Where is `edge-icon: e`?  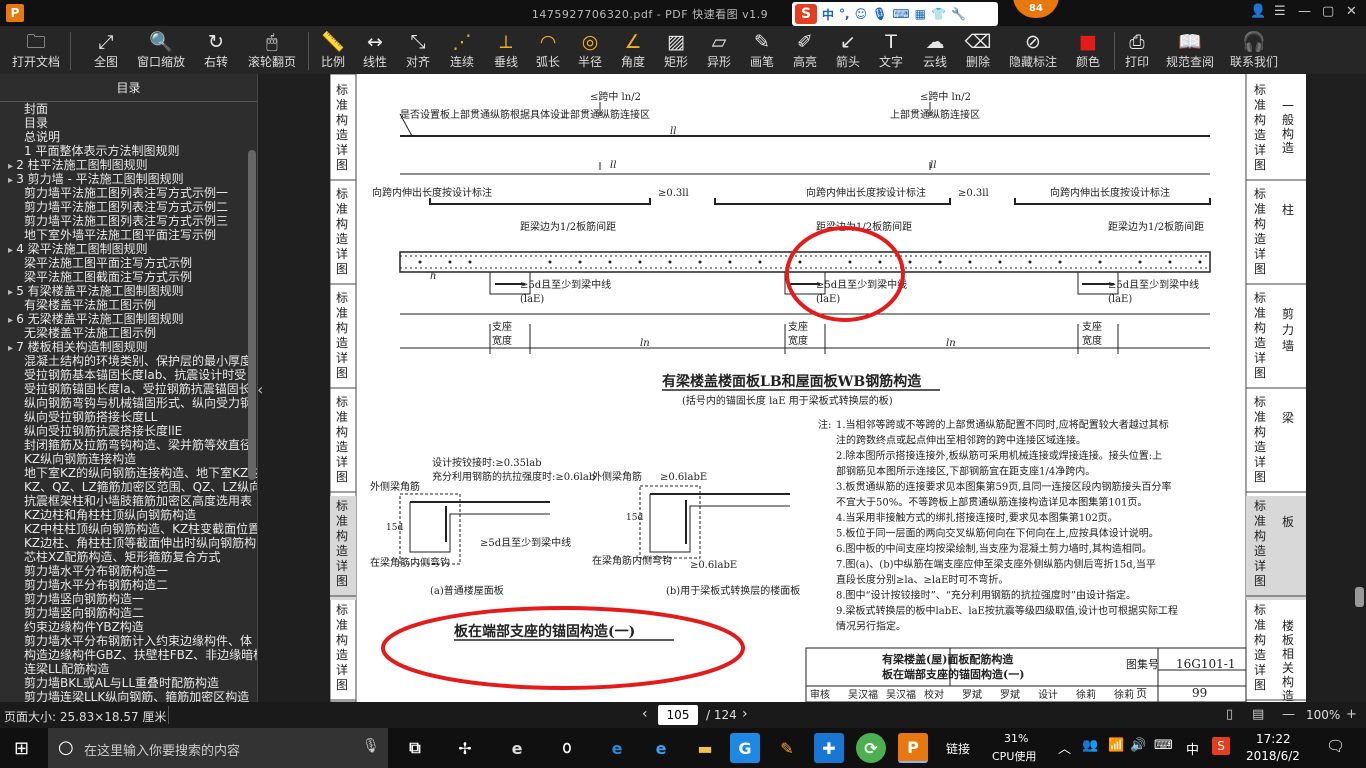
edge-icon: e is located at coordinates (617, 748).